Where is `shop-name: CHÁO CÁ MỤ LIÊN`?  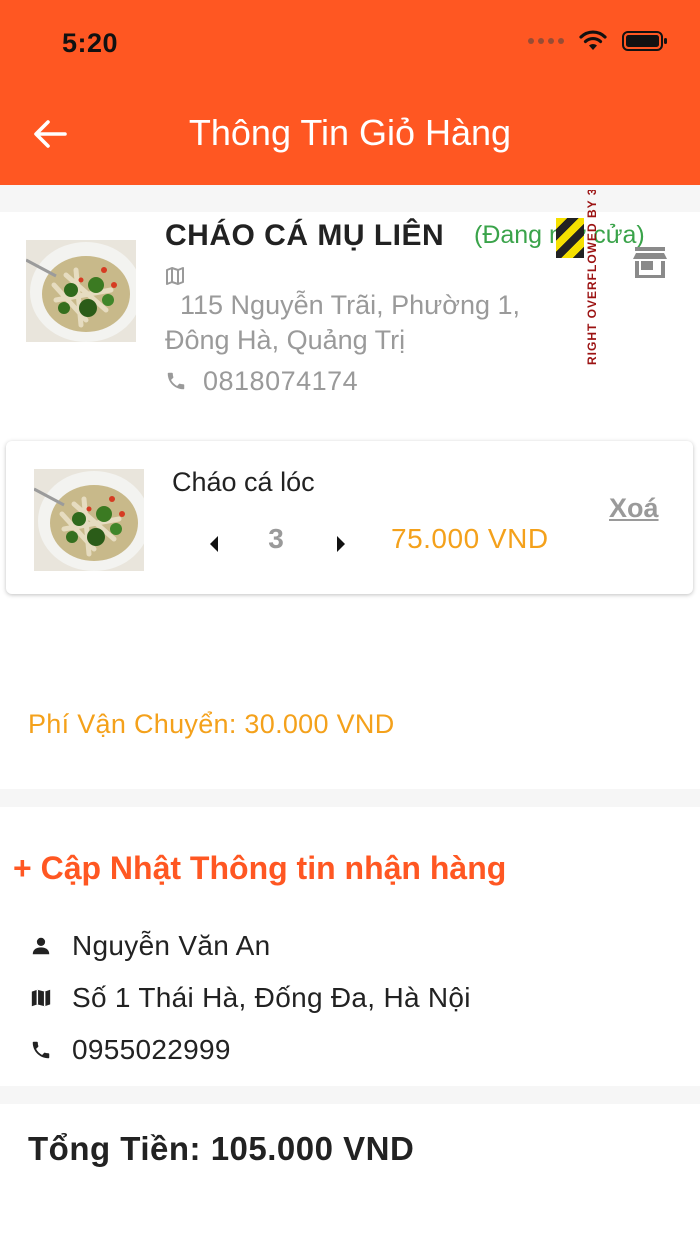 shop-name: CHÁO CÁ MỤ LIÊN is located at coordinates (305, 235).